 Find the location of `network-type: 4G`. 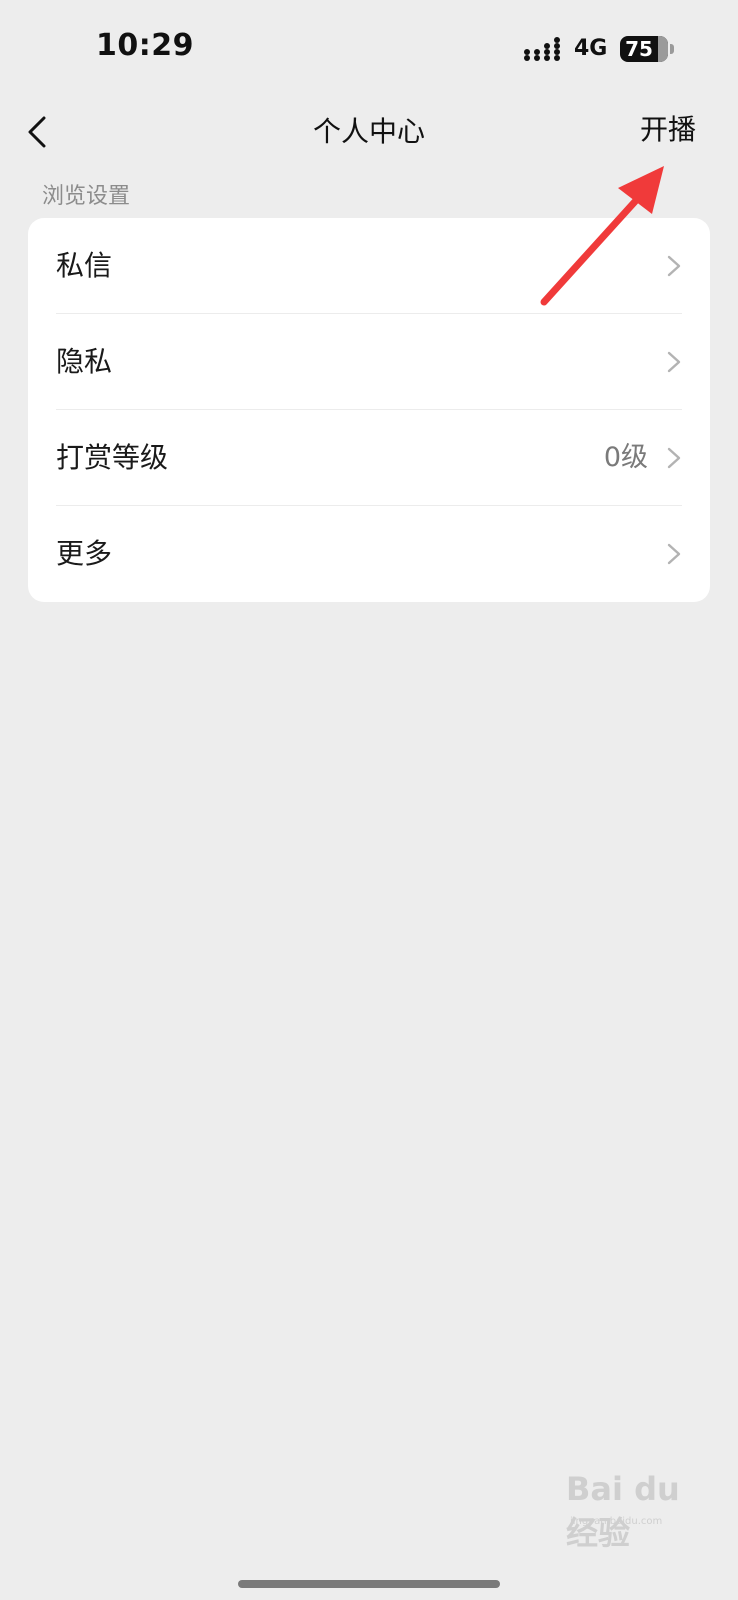

network-type: 4G is located at coordinates (591, 48).